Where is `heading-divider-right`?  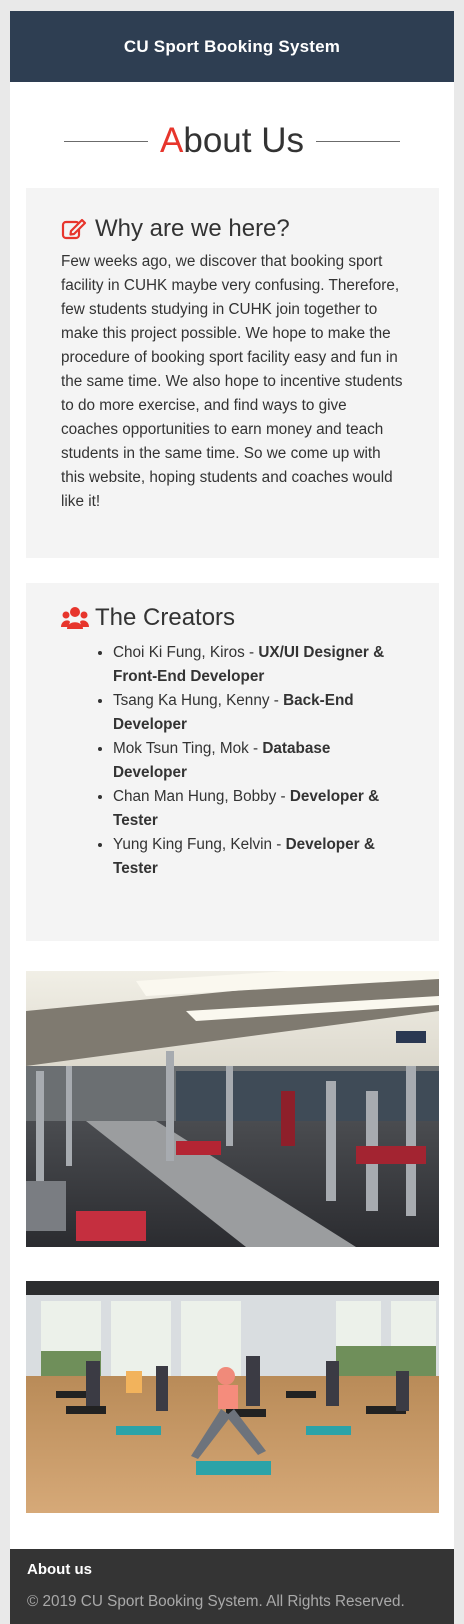
heading-divider-right is located at coordinates (357, 141).